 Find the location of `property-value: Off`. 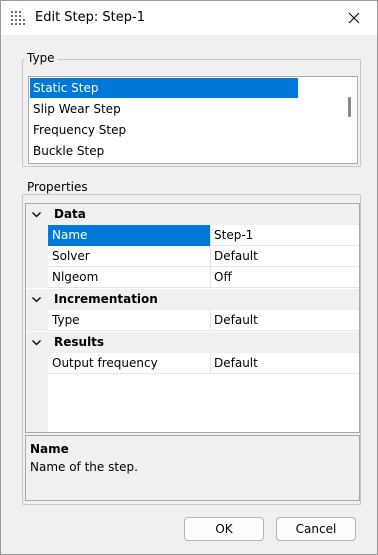

property-value: Off is located at coordinates (284, 277).